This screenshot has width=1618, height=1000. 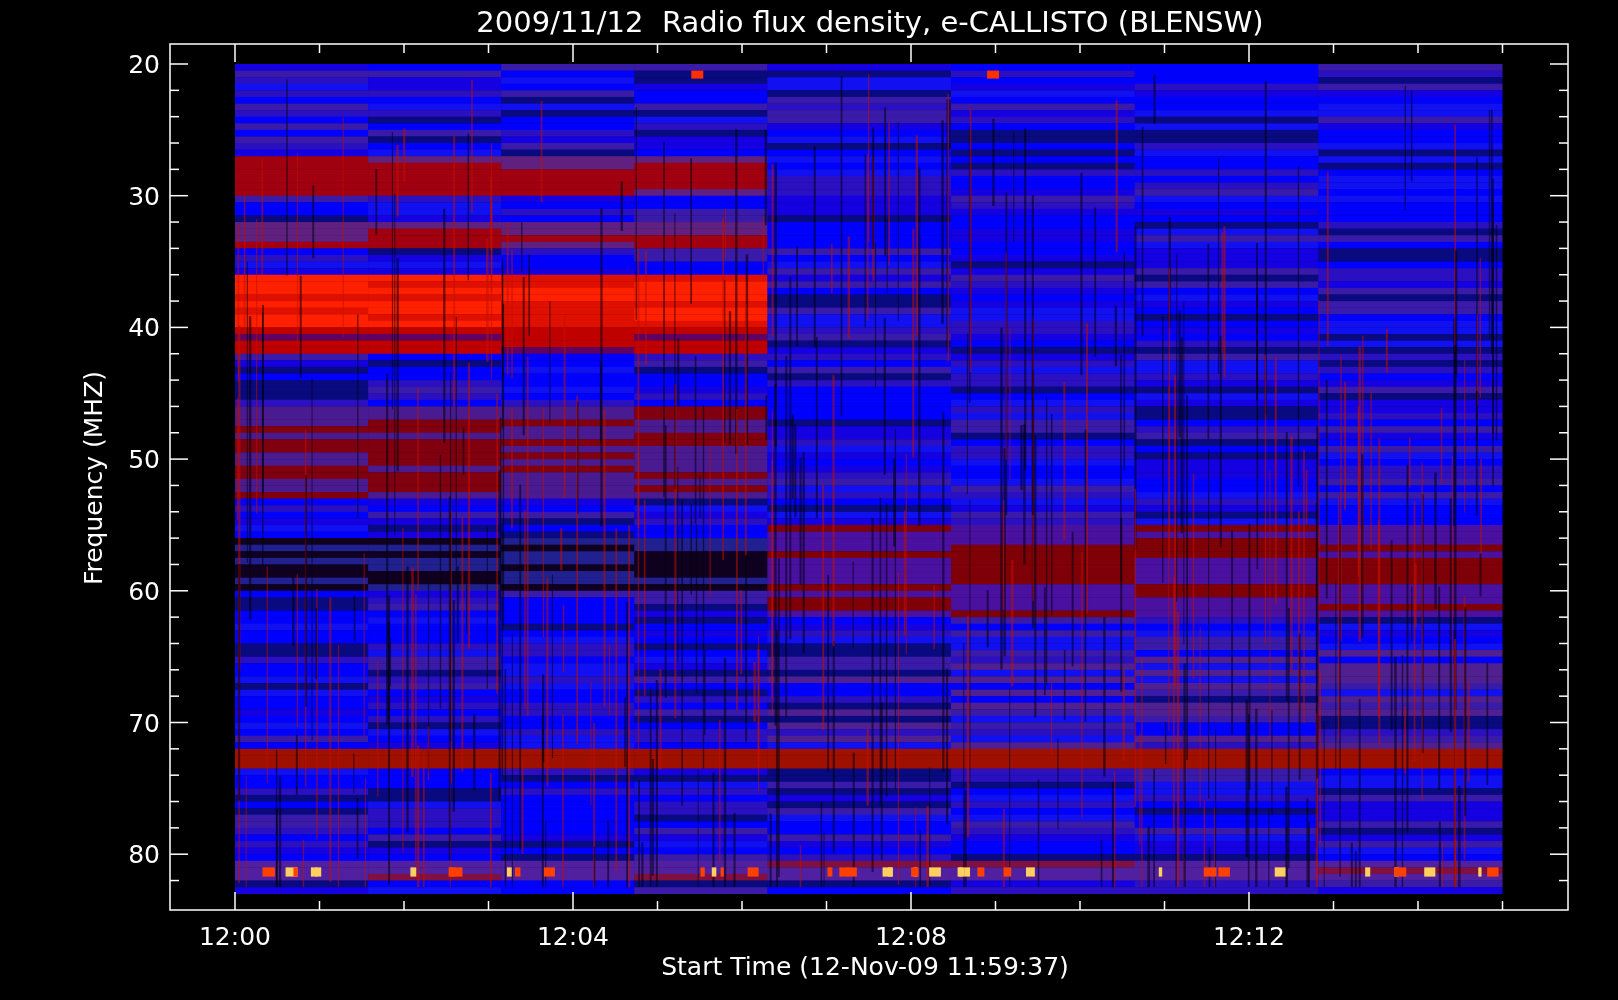 I want to click on y-tick-label: 30, so click(x=144, y=196).